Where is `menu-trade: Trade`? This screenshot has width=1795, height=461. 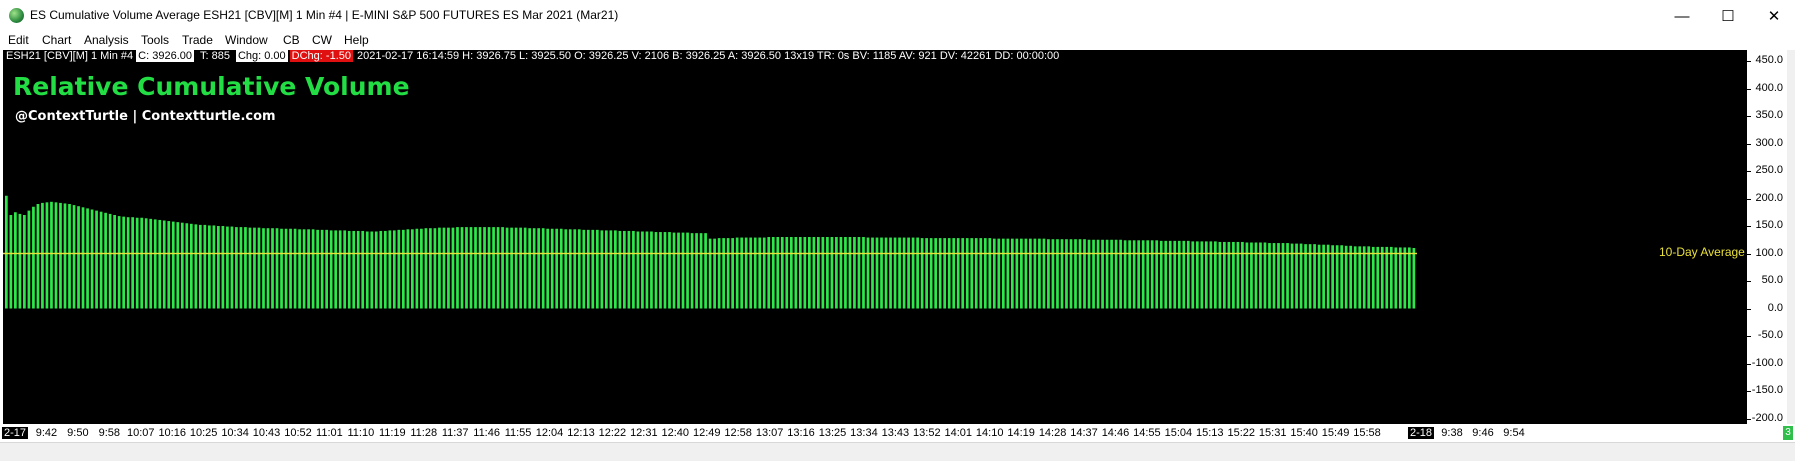 menu-trade: Trade is located at coordinates (197, 40).